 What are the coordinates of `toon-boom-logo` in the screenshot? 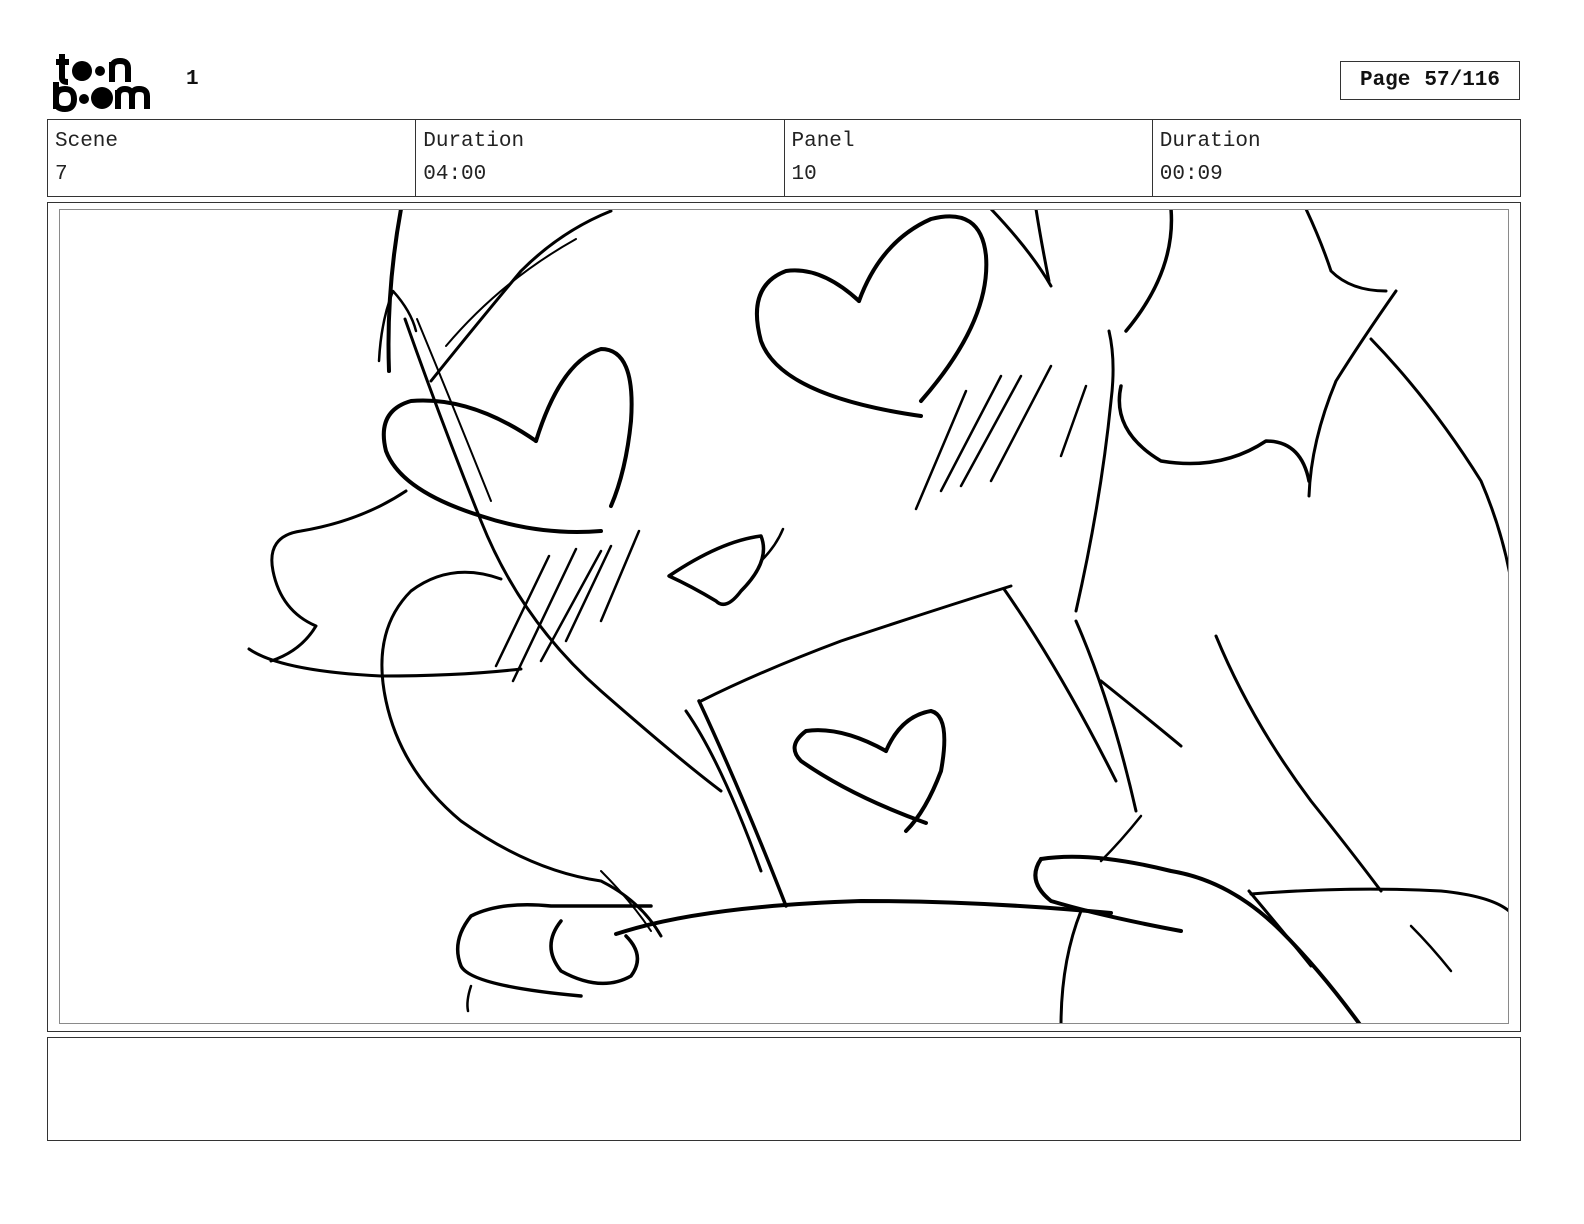 It's located at (108, 82).